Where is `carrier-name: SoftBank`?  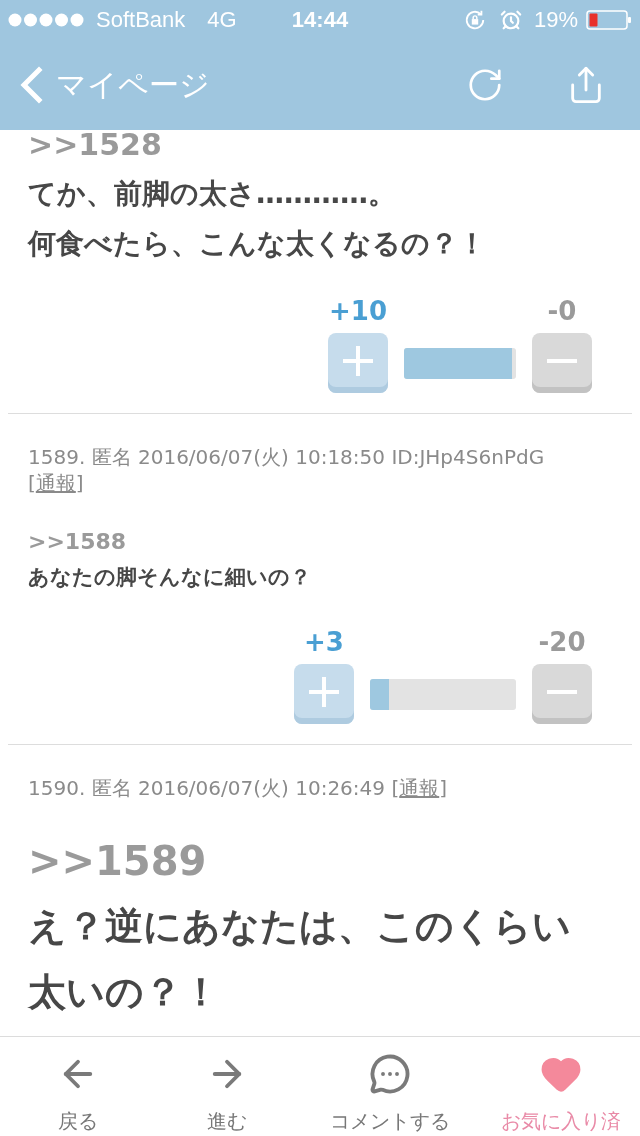 carrier-name: SoftBank is located at coordinates (141, 20).